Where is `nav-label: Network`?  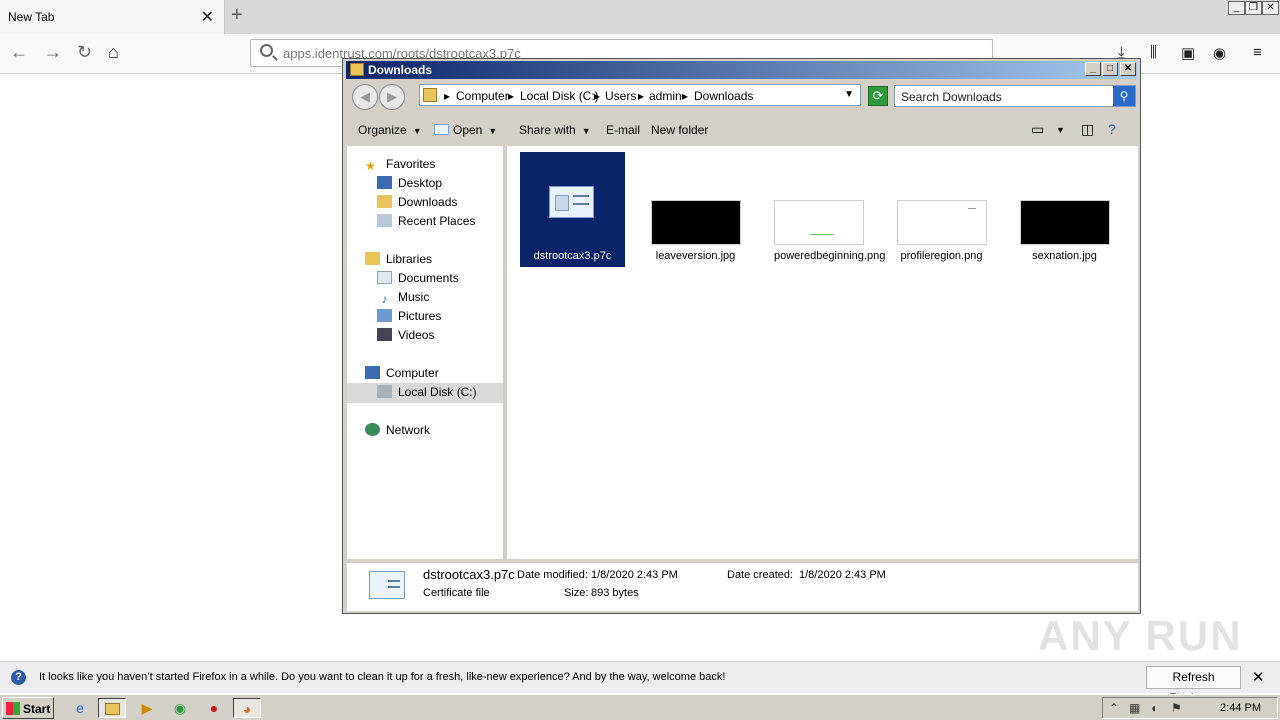 nav-label: Network is located at coordinates (408, 430).